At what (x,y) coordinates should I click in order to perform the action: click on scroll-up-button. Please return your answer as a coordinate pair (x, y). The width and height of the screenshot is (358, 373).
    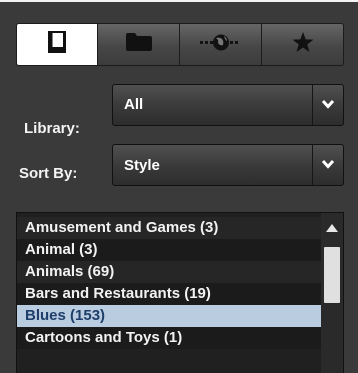
    Looking at the image, I should click on (332, 228).